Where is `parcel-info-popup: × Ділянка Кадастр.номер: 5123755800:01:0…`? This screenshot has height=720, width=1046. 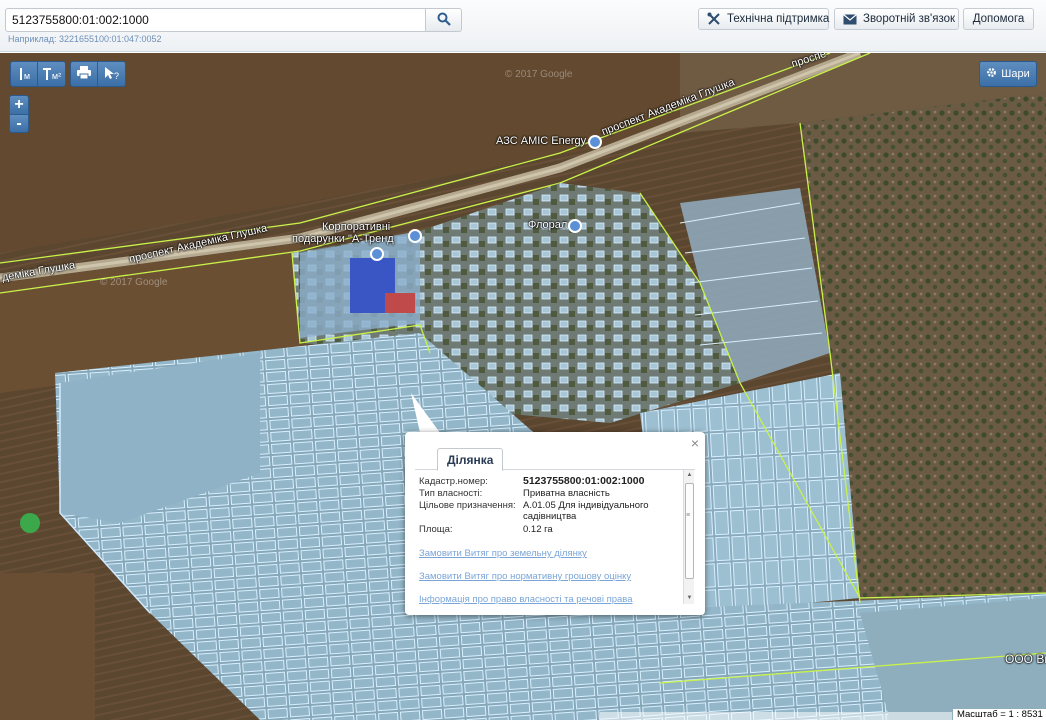
parcel-info-popup: × Ділянка Кадастр.номер: 5123755800:01:0… is located at coordinates (555, 523).